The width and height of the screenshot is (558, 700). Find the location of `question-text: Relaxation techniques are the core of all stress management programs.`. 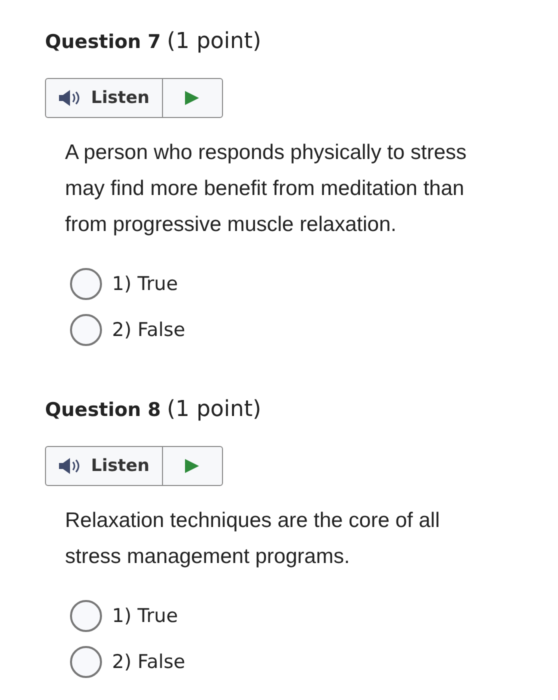

question-text: Relaxation techniques are the core of all stress management programs. is located at coordinates (253, 539).